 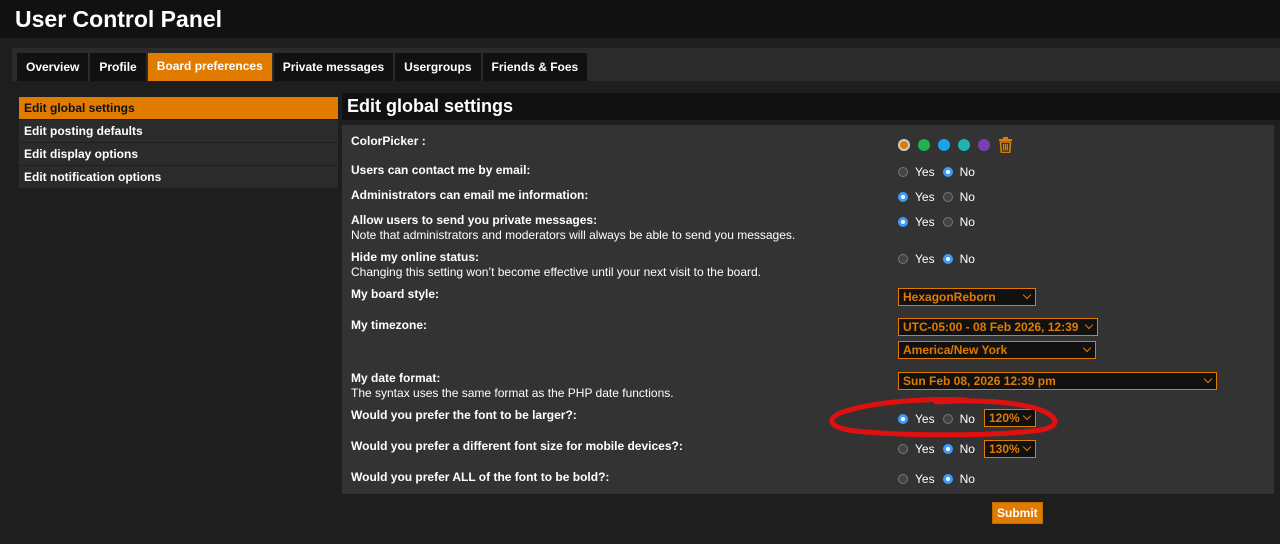 I want to click on admin-email-label: Administrators can email me information:, so click(x=470, y=195).